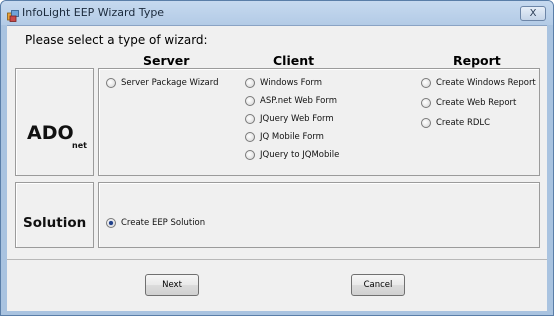  What do you see at coordinates (477, 60) in the screenshot?
I see `header-report: Report` at bounding box center [477, 60].